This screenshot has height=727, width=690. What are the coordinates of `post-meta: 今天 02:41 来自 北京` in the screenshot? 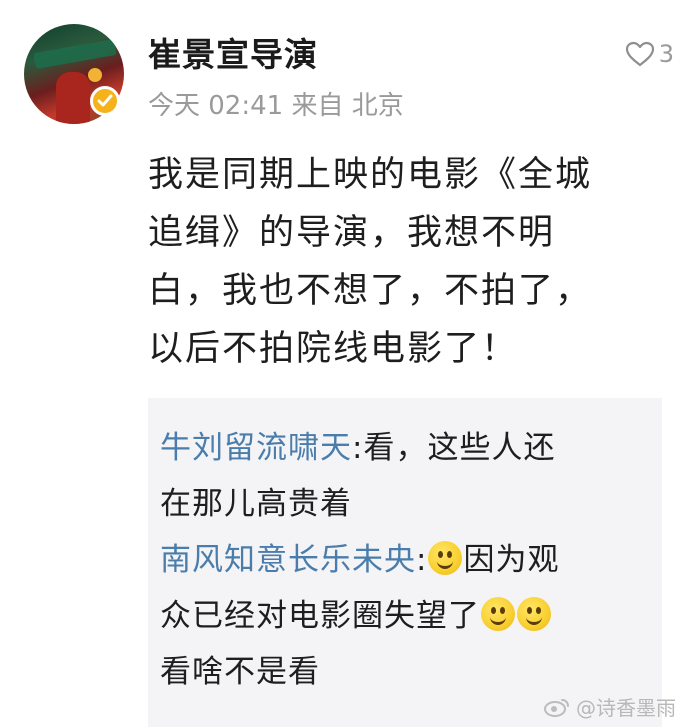 It's located at (276, 103).